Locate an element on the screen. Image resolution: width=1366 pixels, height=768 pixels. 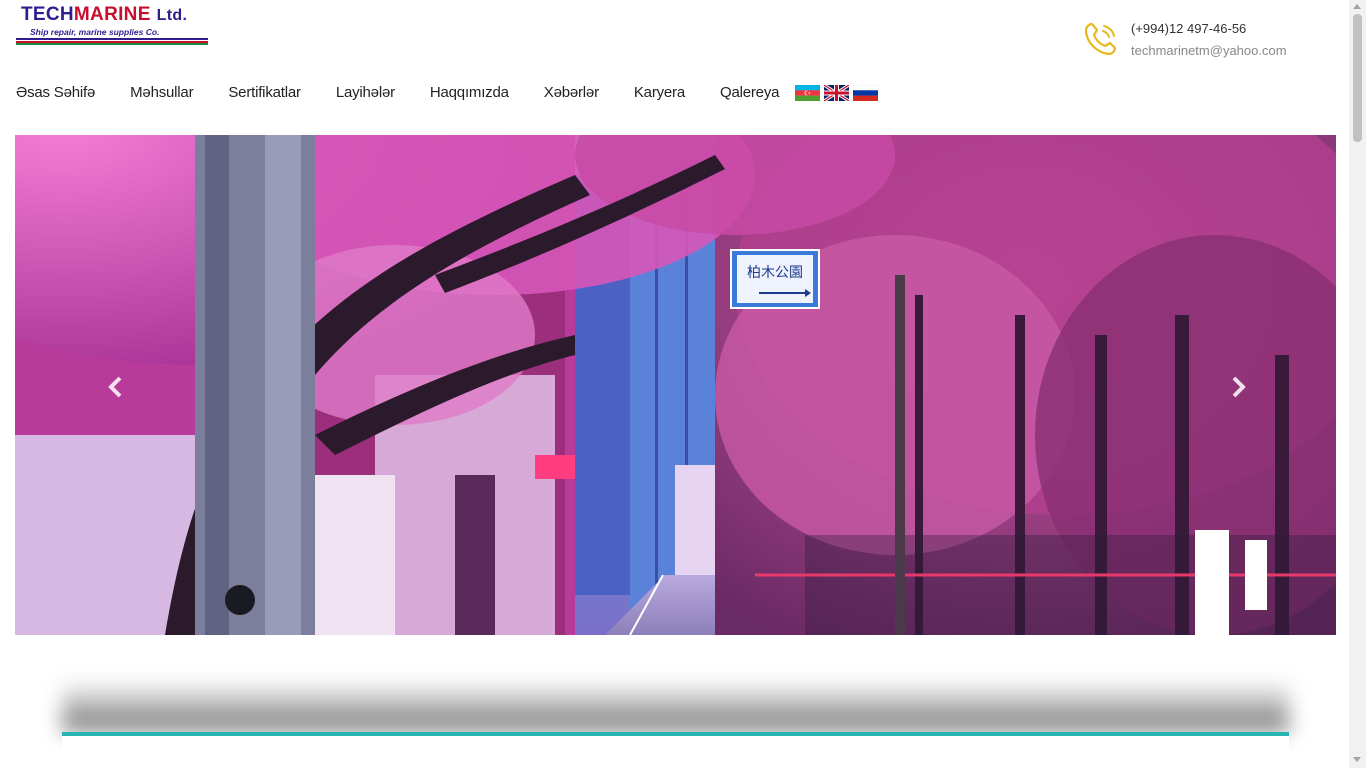
scroll-down-arrow-icon is located at coordinates (1357, 759).